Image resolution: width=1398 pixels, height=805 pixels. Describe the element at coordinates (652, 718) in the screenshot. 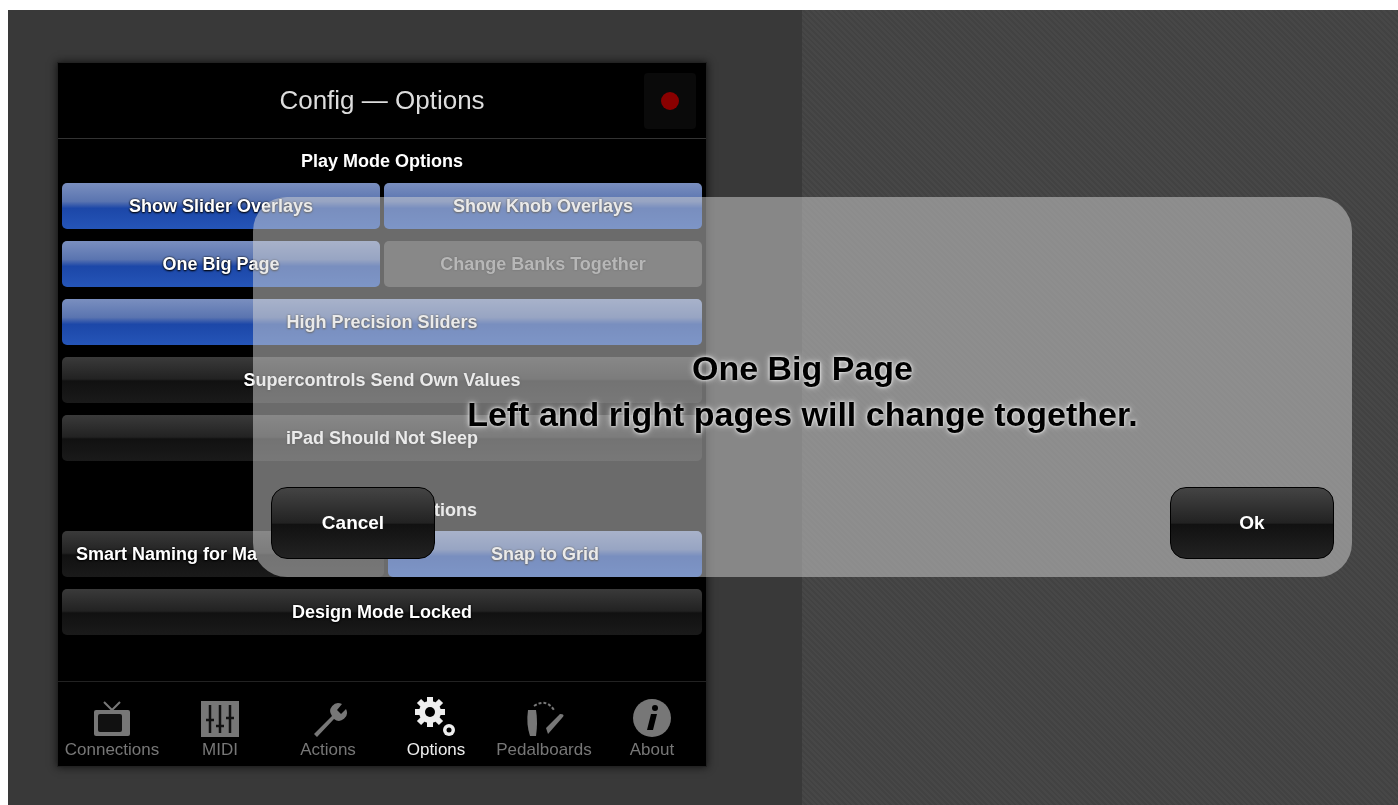

I see `info-icon` at that location.